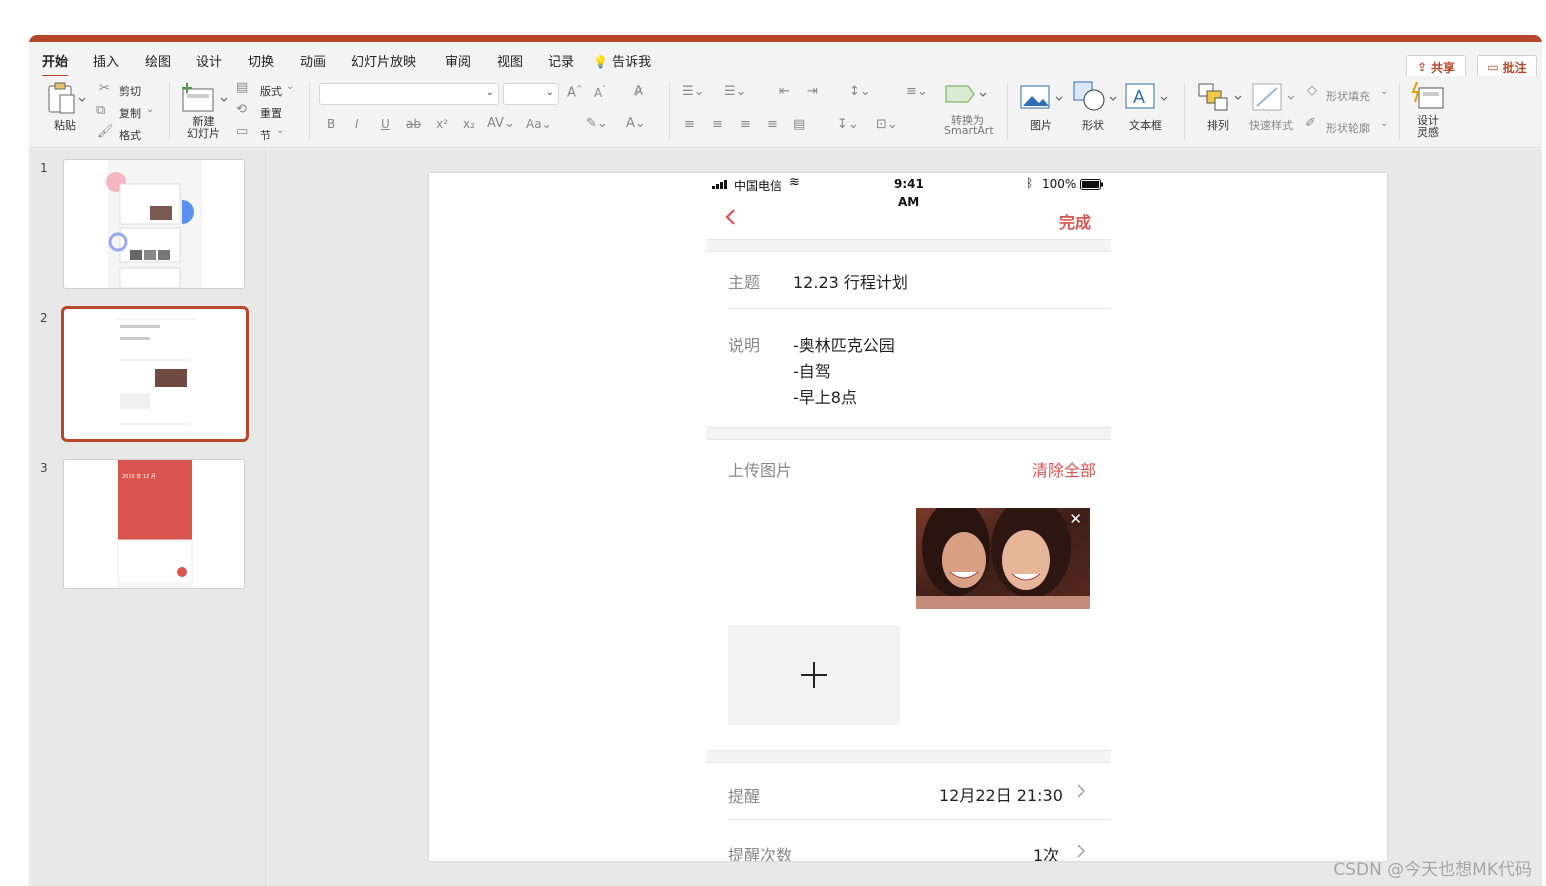 Image resolution: width=1546 pixels, height=886 pixels. Describe the element at coordinates (1493, 67) in the screenshot. I see `comment-icon: ▭` at that location.